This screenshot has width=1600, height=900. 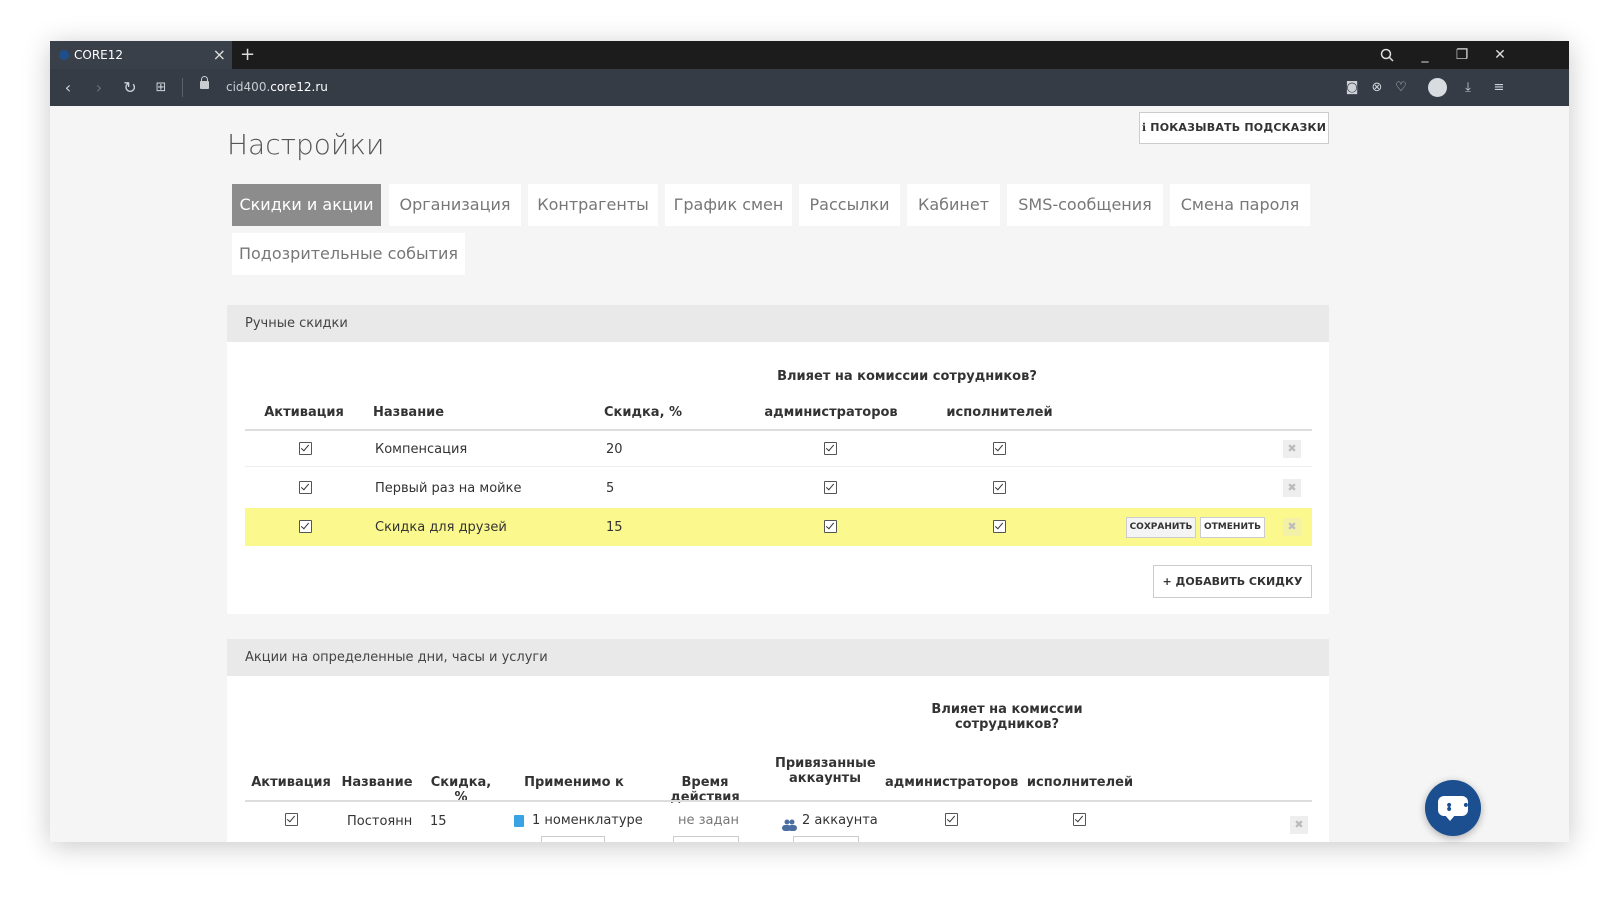 What do you see at coordinates (574, 782) in the screenshot?
I see `col-applies-to: Применимо к` at bounding box center [574, 782].